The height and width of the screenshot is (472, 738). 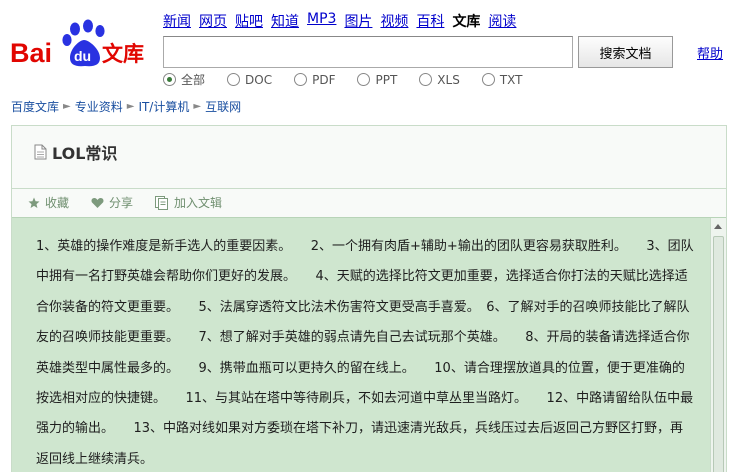 I want to click on breadcrumb: 百度文库 ► 专业资料 ► IT/计算机 ► 互联网, so click(x=126, y=106).